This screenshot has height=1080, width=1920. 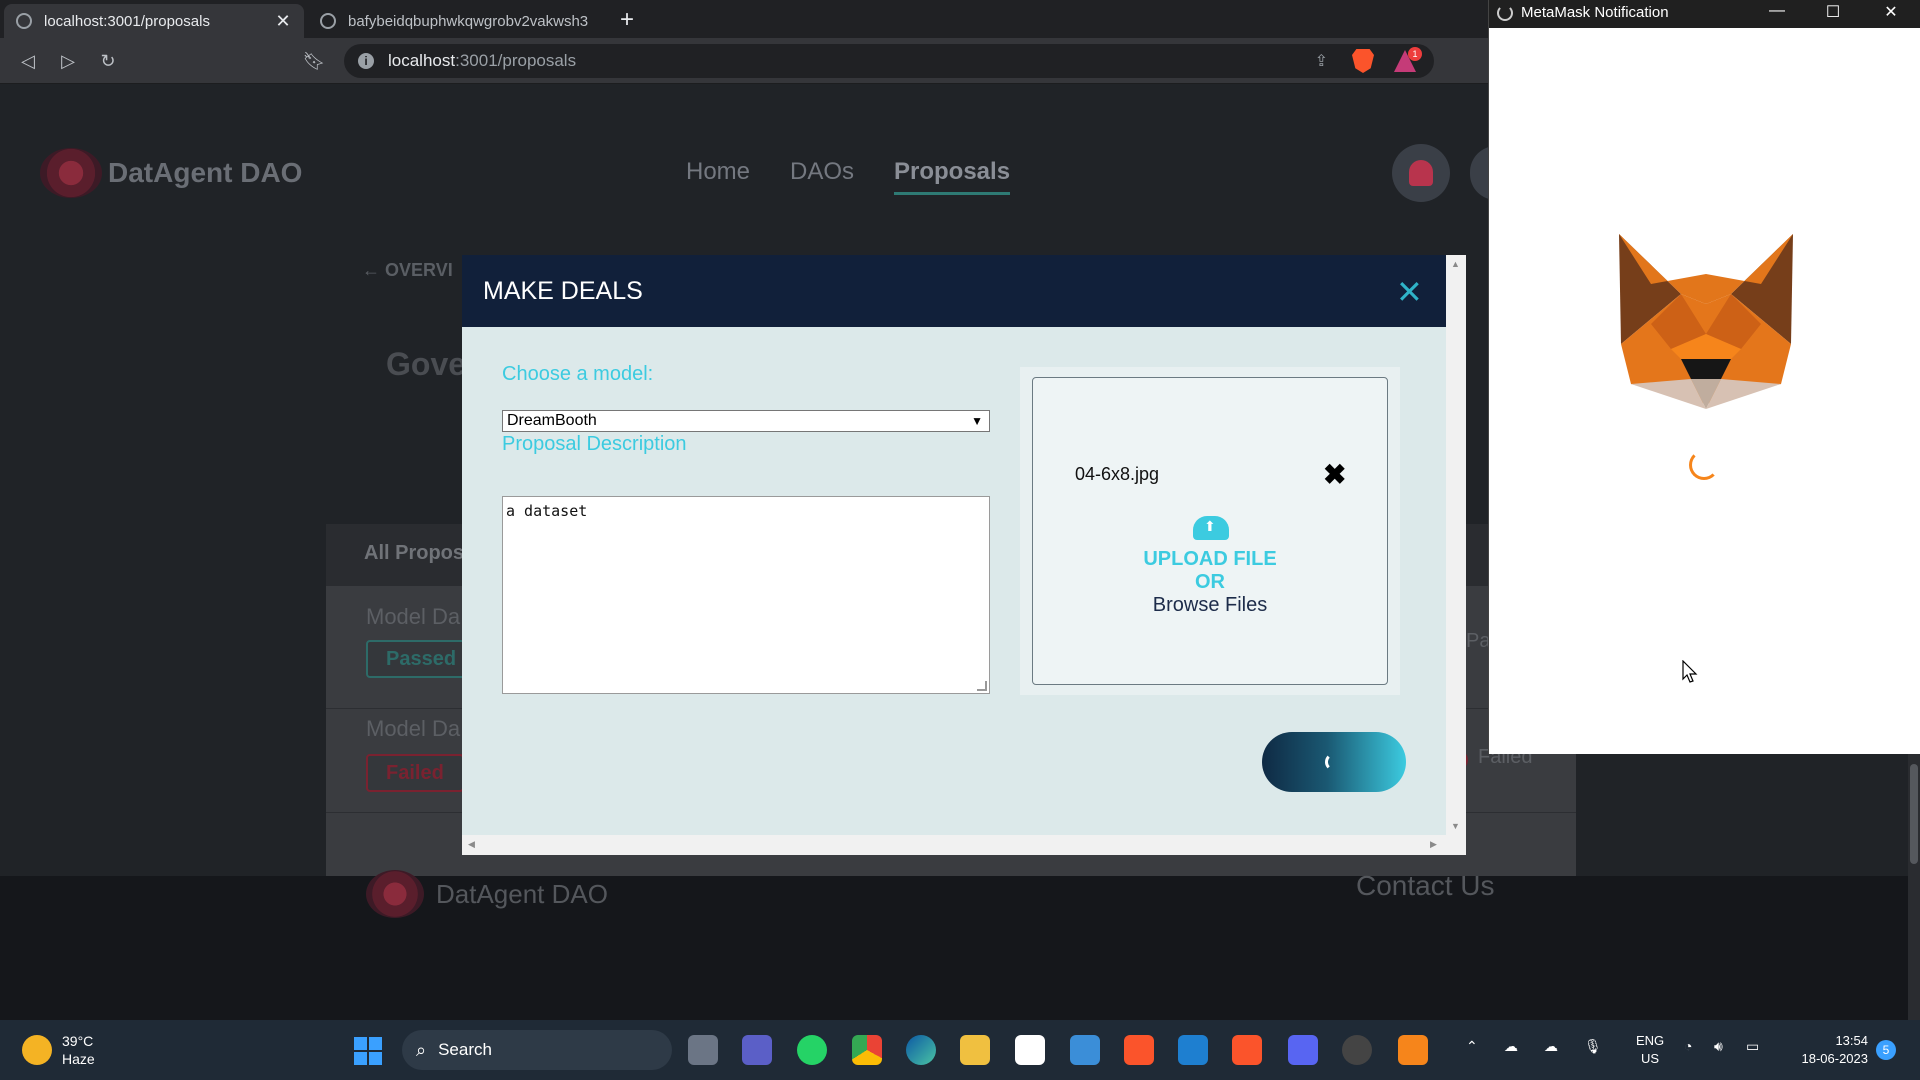 I want to click on status-badge-failed: Failed, so click(x=415, y=773).